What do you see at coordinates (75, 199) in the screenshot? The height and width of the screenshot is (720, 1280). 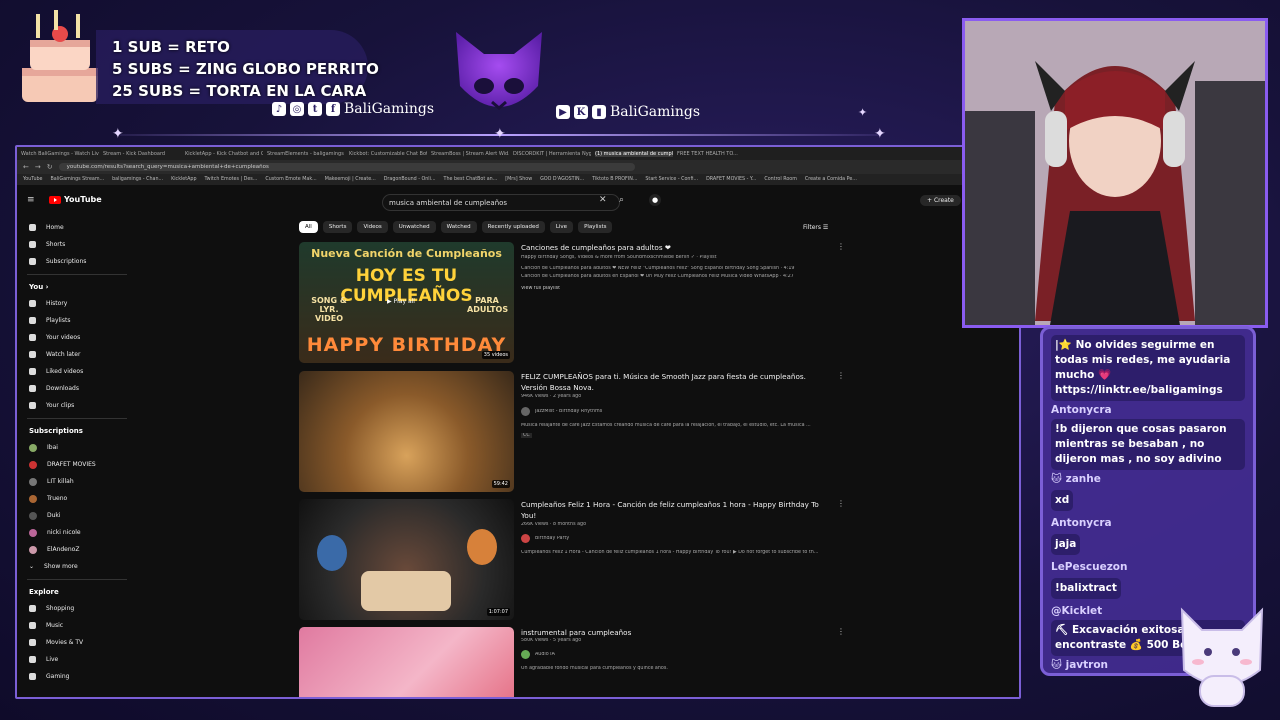 I see `youtube-logo: YouTube` at bounding box center [75, 199].